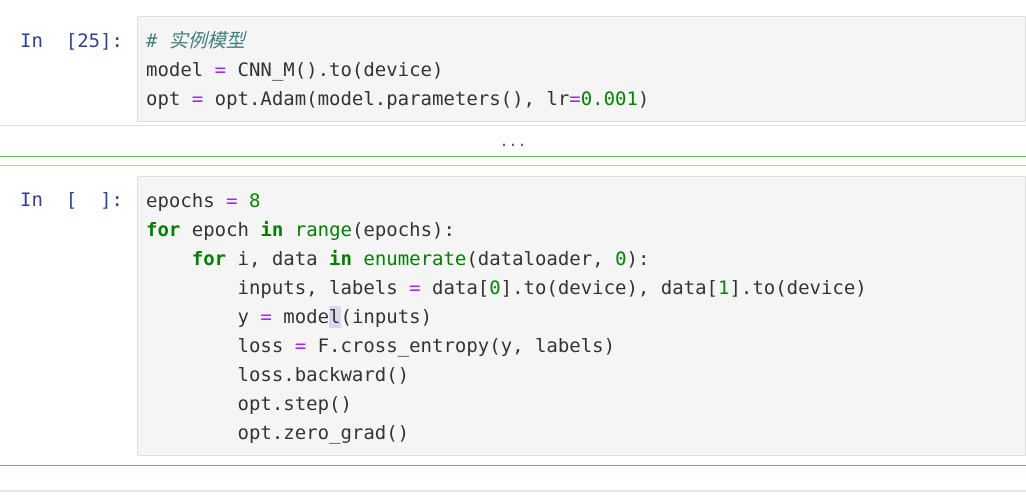 The width and height of the screenshot is (1026, 495). What do you see at coordinates (420, 259) in the screenshot?
I see `code-line: for i, data in enumerate(dataloader, 0):` at bounding box center [420, 259].